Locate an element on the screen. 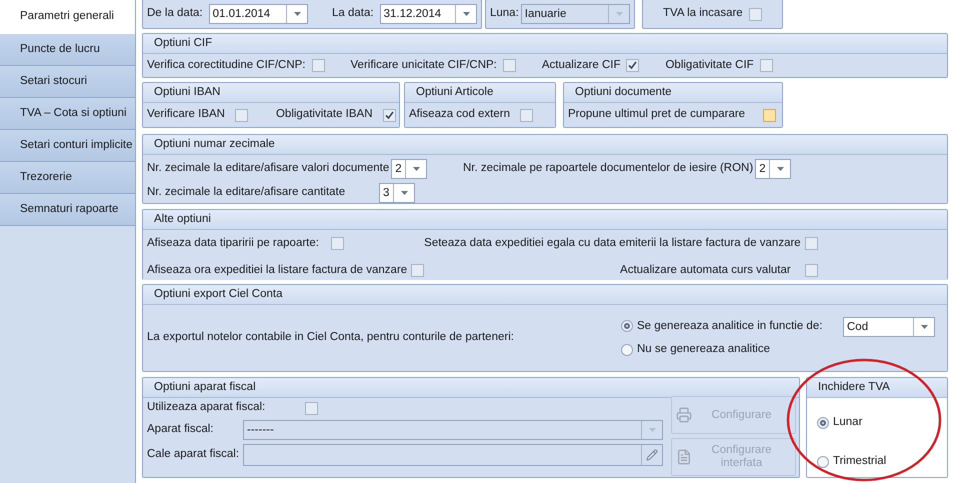  sidebar-item: TVA – Cota si optiuni is located at coordinates (67, 114).